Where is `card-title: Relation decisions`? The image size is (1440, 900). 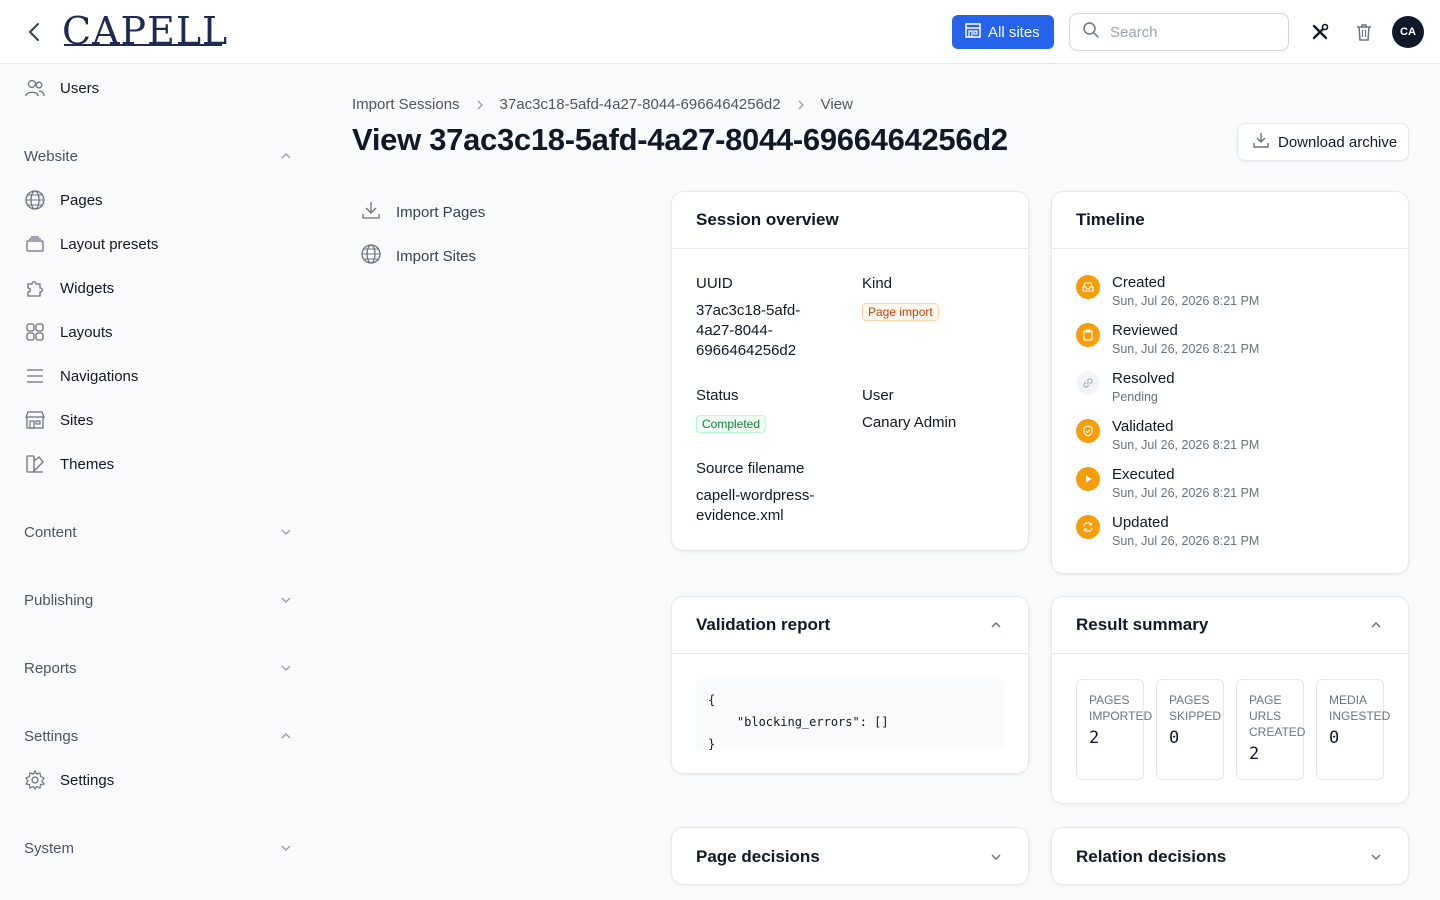
card-title: Relation decisions is located at coordinates (1151, 856).